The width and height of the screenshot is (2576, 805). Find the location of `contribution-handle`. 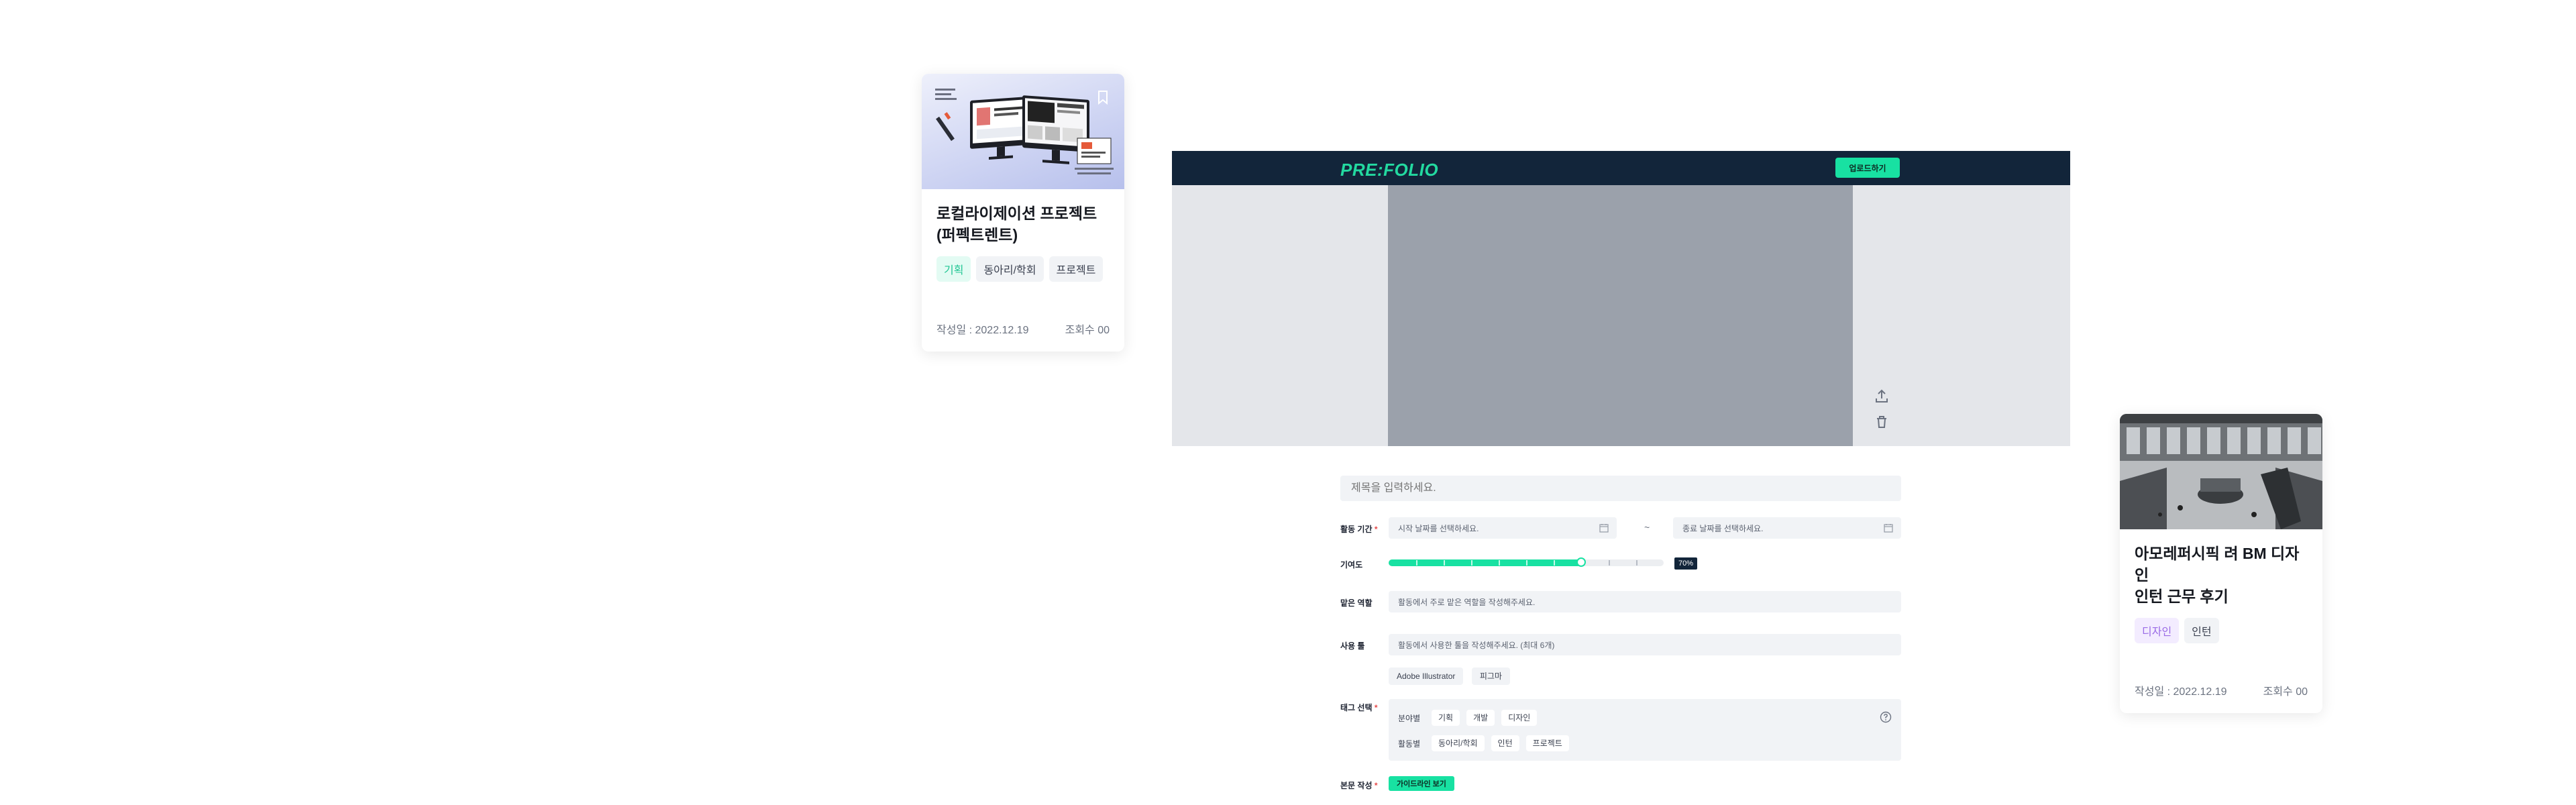

contribution-handle is located at coordinates (1581, 562).